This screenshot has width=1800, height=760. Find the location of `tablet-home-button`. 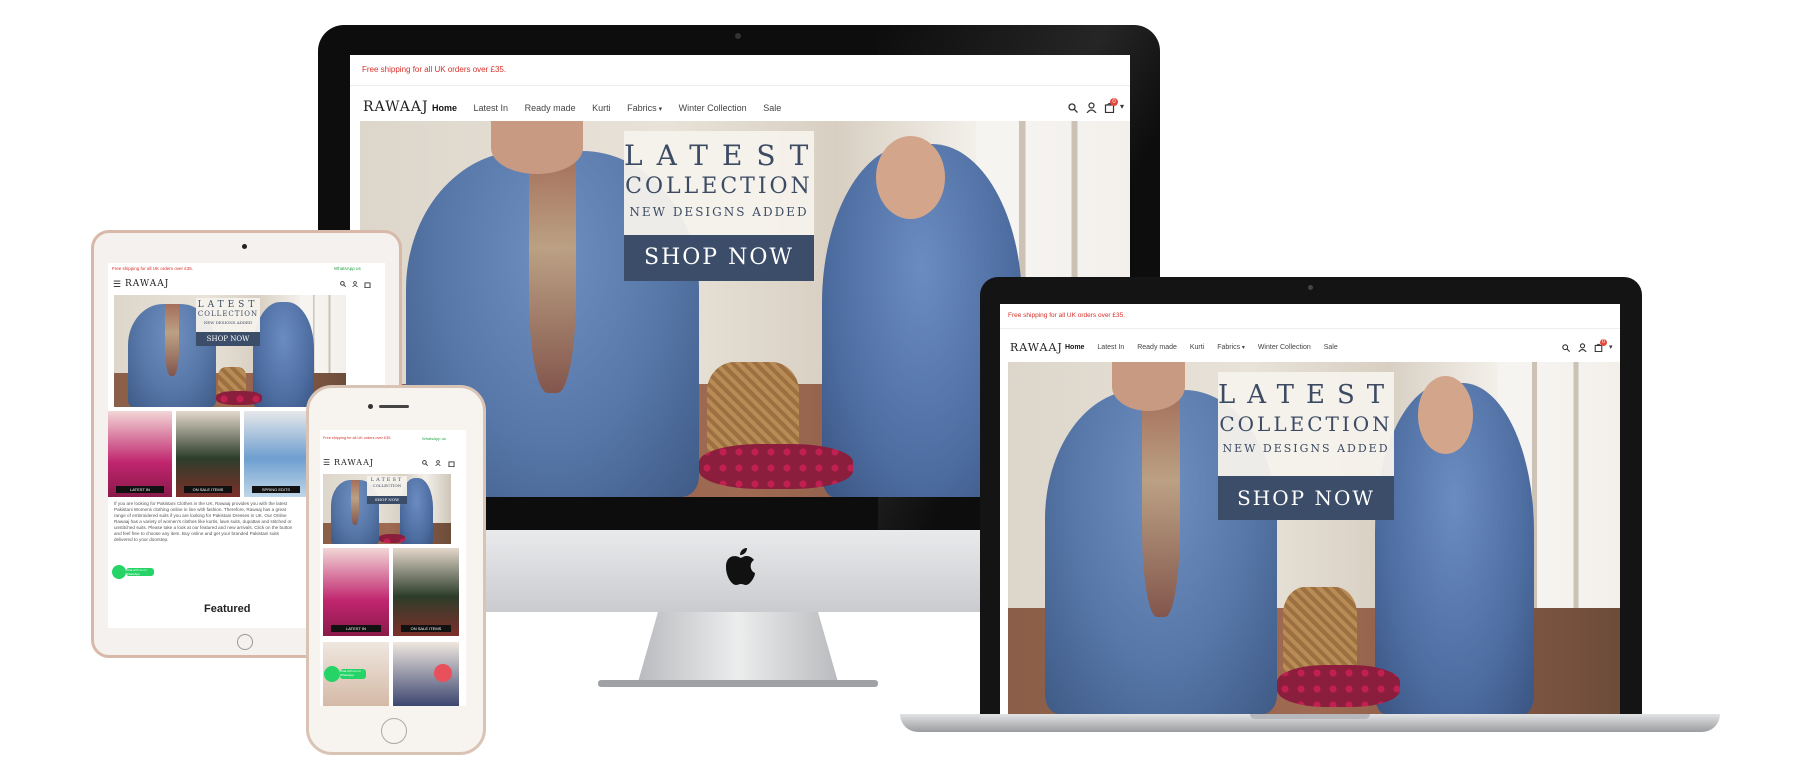

tablet-home-button is located at coordinates (245, 642).